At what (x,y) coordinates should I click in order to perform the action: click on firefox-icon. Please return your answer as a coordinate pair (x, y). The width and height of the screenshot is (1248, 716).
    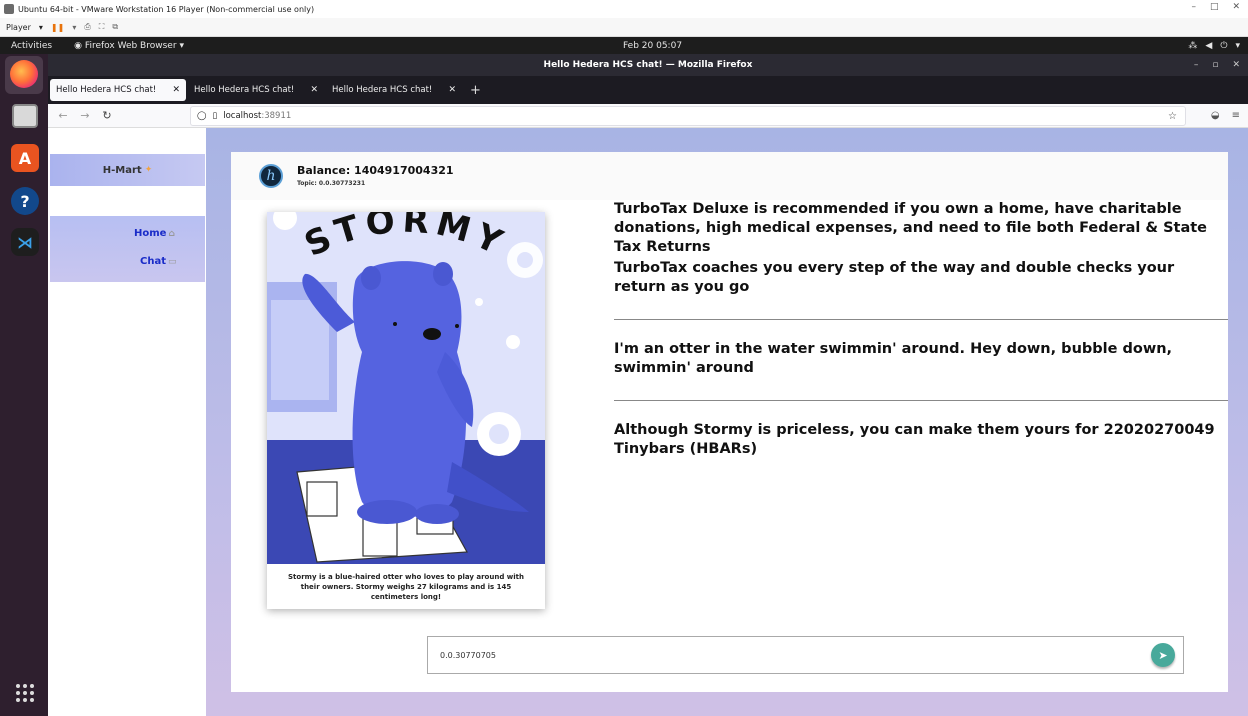
    Looking at the image, I should click on (24, 74).